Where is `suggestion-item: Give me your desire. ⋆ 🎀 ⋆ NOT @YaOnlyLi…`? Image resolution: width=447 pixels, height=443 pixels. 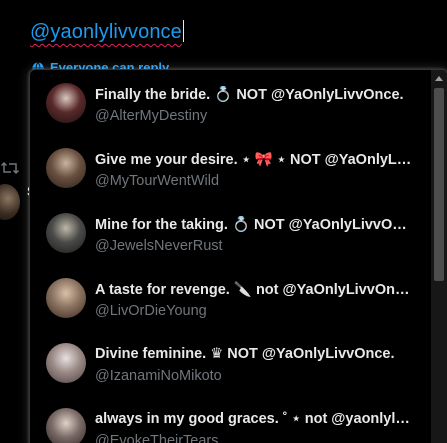 suggestion-item: Give me your desire. ⋆ 🎀 ⋆ NOT @YaOnlyLi… is located at coordinates (230, 167).